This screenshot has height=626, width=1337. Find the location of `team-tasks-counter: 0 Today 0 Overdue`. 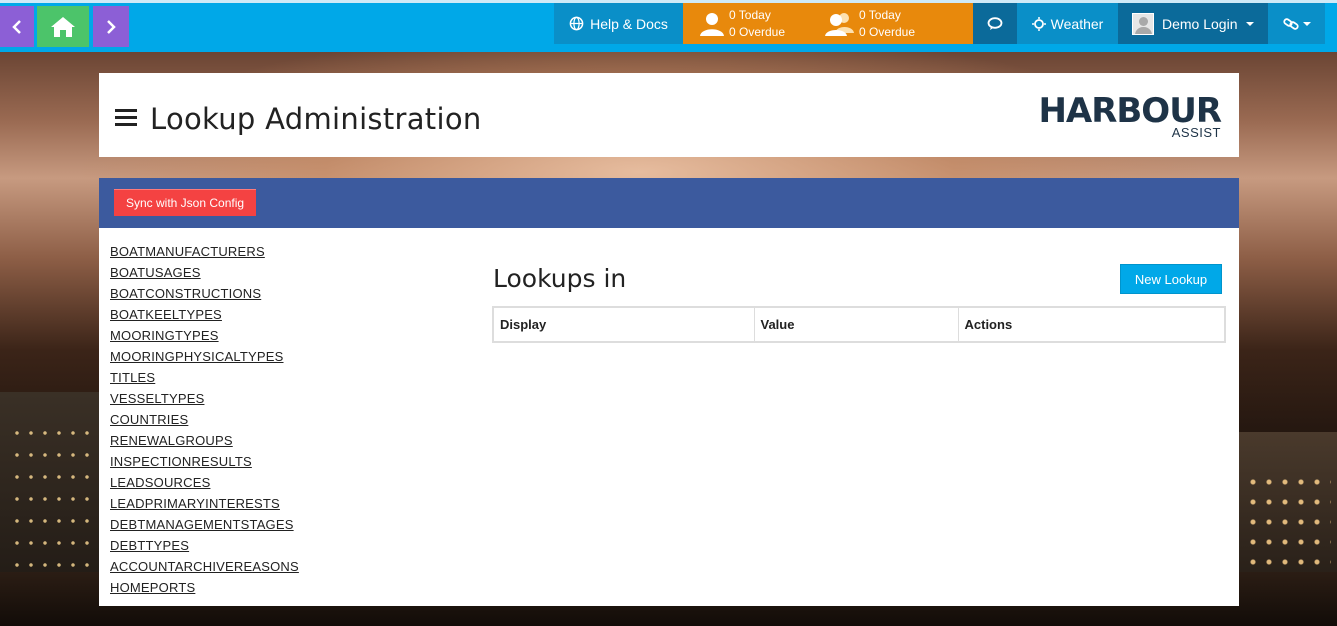

team-tasks-counter: 0 Today 0 Overdue is located at coordinates (870, 23).